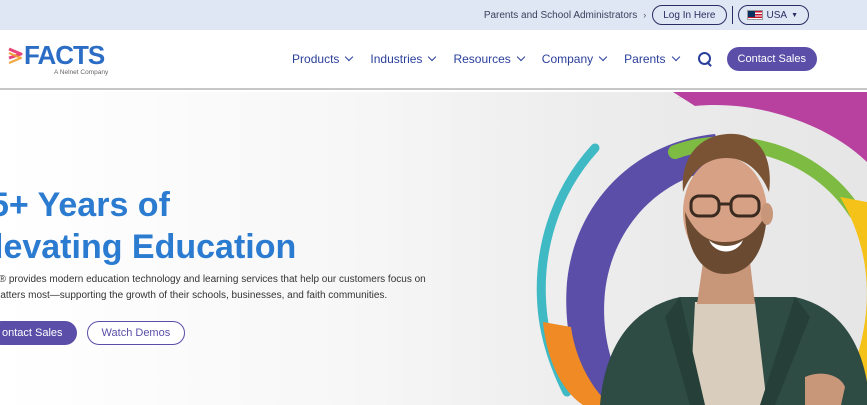 This screenshot has height=405, width=867. Describe the element at coordinates (64, 55) in the screenshot. I see `logo-wordmark: FACTS` at that location.